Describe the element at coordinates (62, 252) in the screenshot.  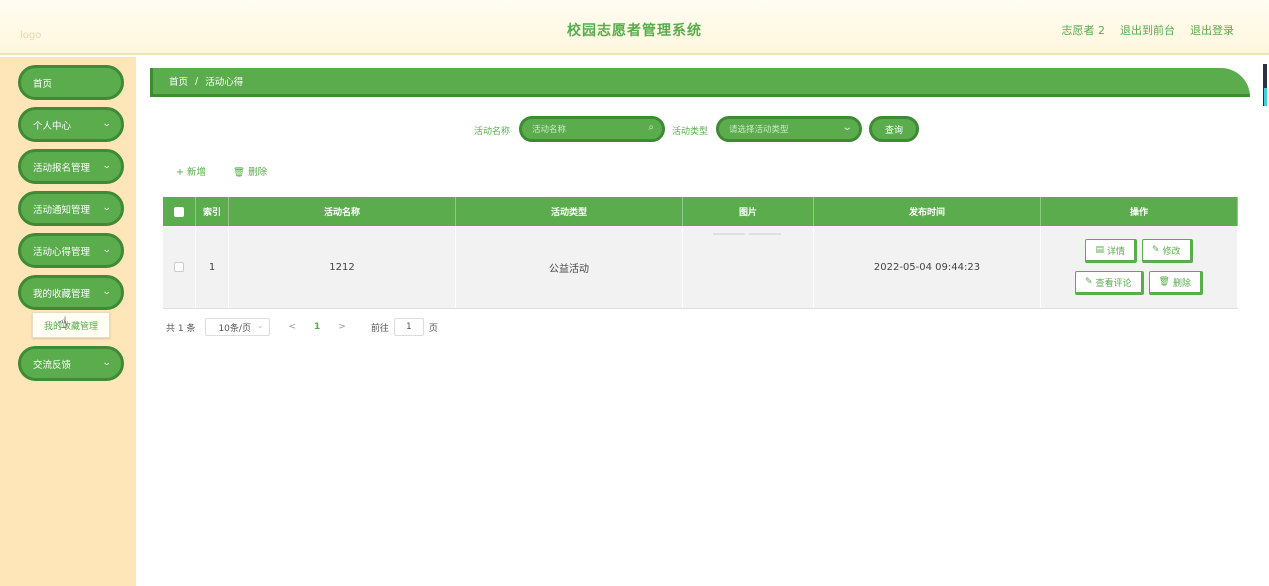
I see `sidebar-item-label: 活动心得管理` at that location.